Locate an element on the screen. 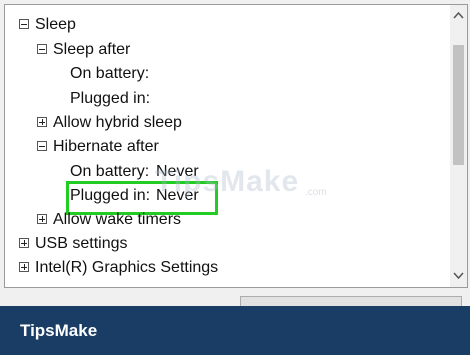  vertical-scrollbar is located at coordinates (458, 146).